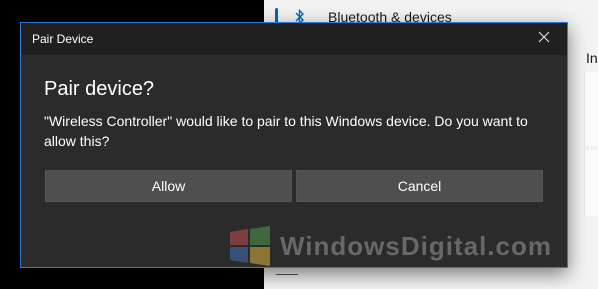 This screenshot has height=289, width=598. What do you see at coordinates (63, 39) in the screenshot?
I see `dialog-title: Pair Device` at bounding box center [63, 39].